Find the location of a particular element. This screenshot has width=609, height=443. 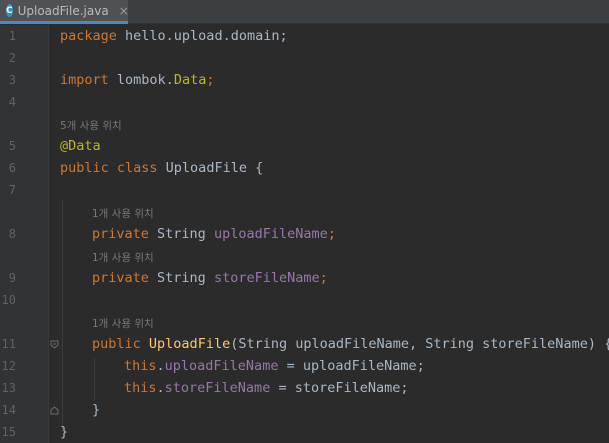

code-text: private String storeFileName; is located at coordinates (210, 278).